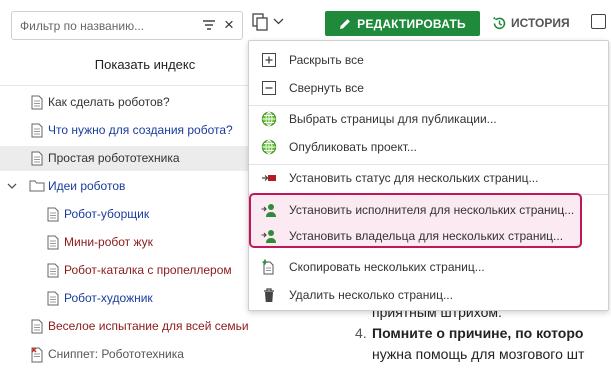  Describe the element at coordinates (598, 21) in the screenshot. I see `checkbox` at that location.